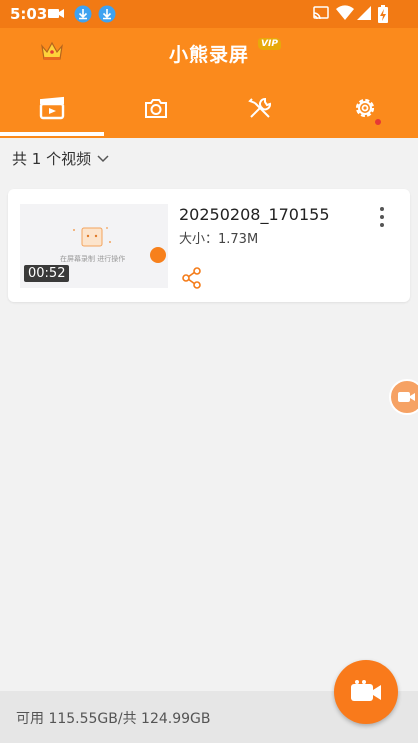 The image size is (418, 743). I want to click on video-filename: 20250208_170155, so click(254, 214).